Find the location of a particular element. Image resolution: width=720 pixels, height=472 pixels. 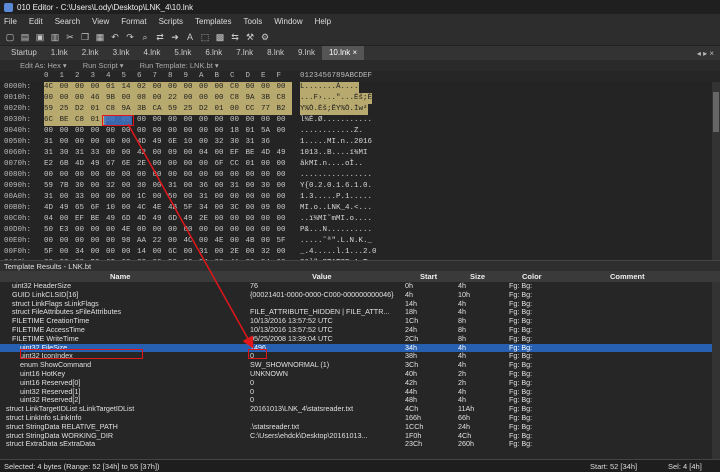

tab-2: 2.lnk is located at coordinates (90, 53).